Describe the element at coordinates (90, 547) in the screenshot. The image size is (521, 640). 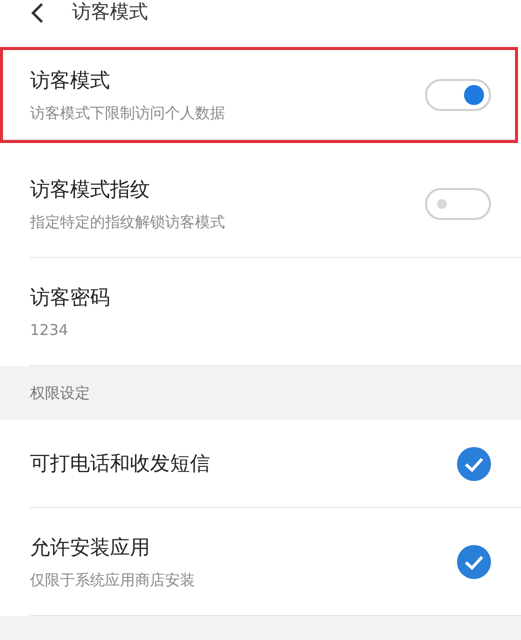
I see `setting-title: 允许安装应用` at that location.